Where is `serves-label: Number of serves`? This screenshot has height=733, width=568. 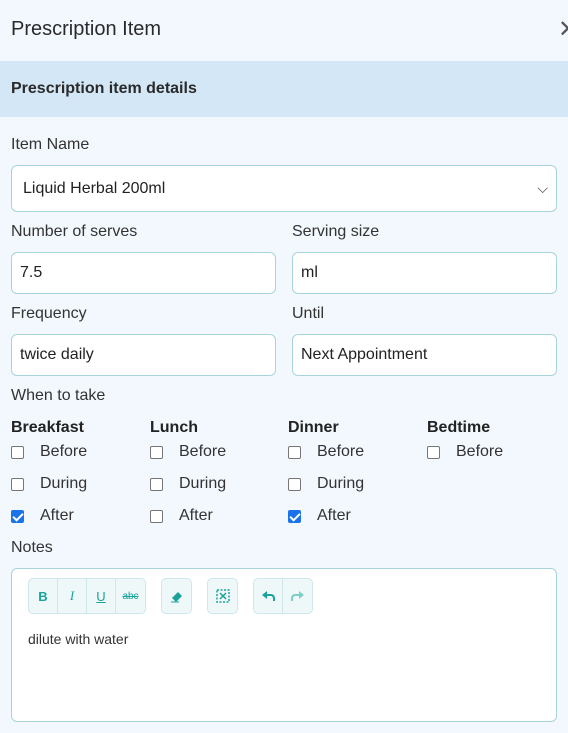 serves-label: Number of serves is located at coordinates (74, 231).